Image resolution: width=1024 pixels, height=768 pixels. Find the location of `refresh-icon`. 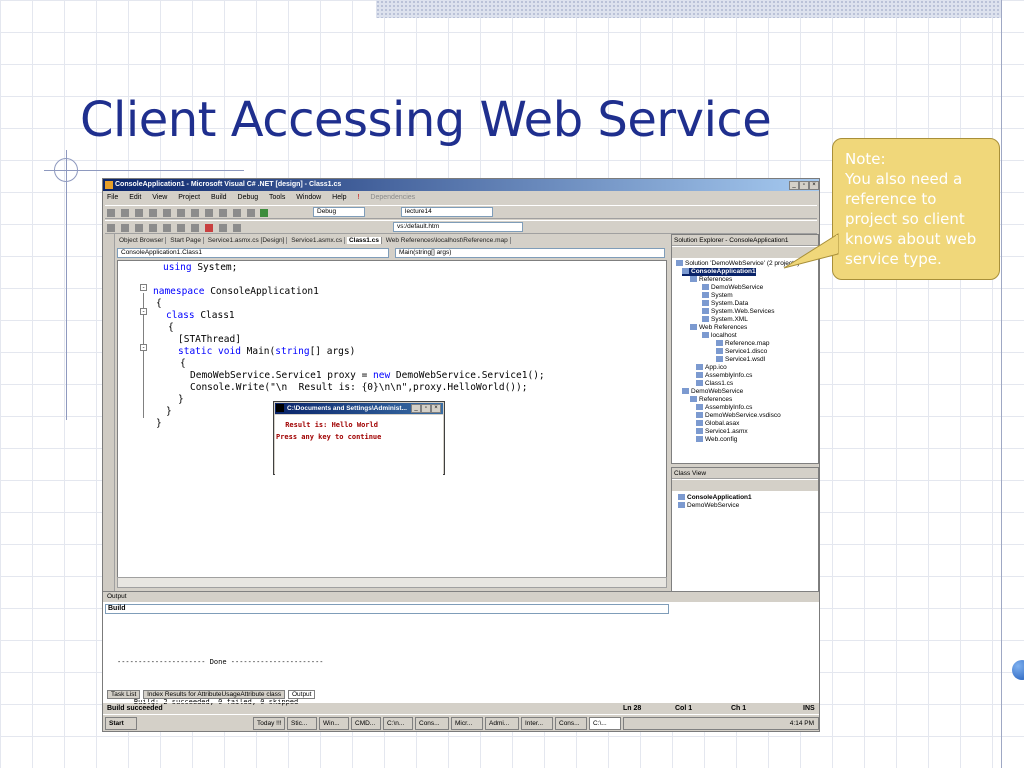

refresh-icon is located at coordinates (222, 228).